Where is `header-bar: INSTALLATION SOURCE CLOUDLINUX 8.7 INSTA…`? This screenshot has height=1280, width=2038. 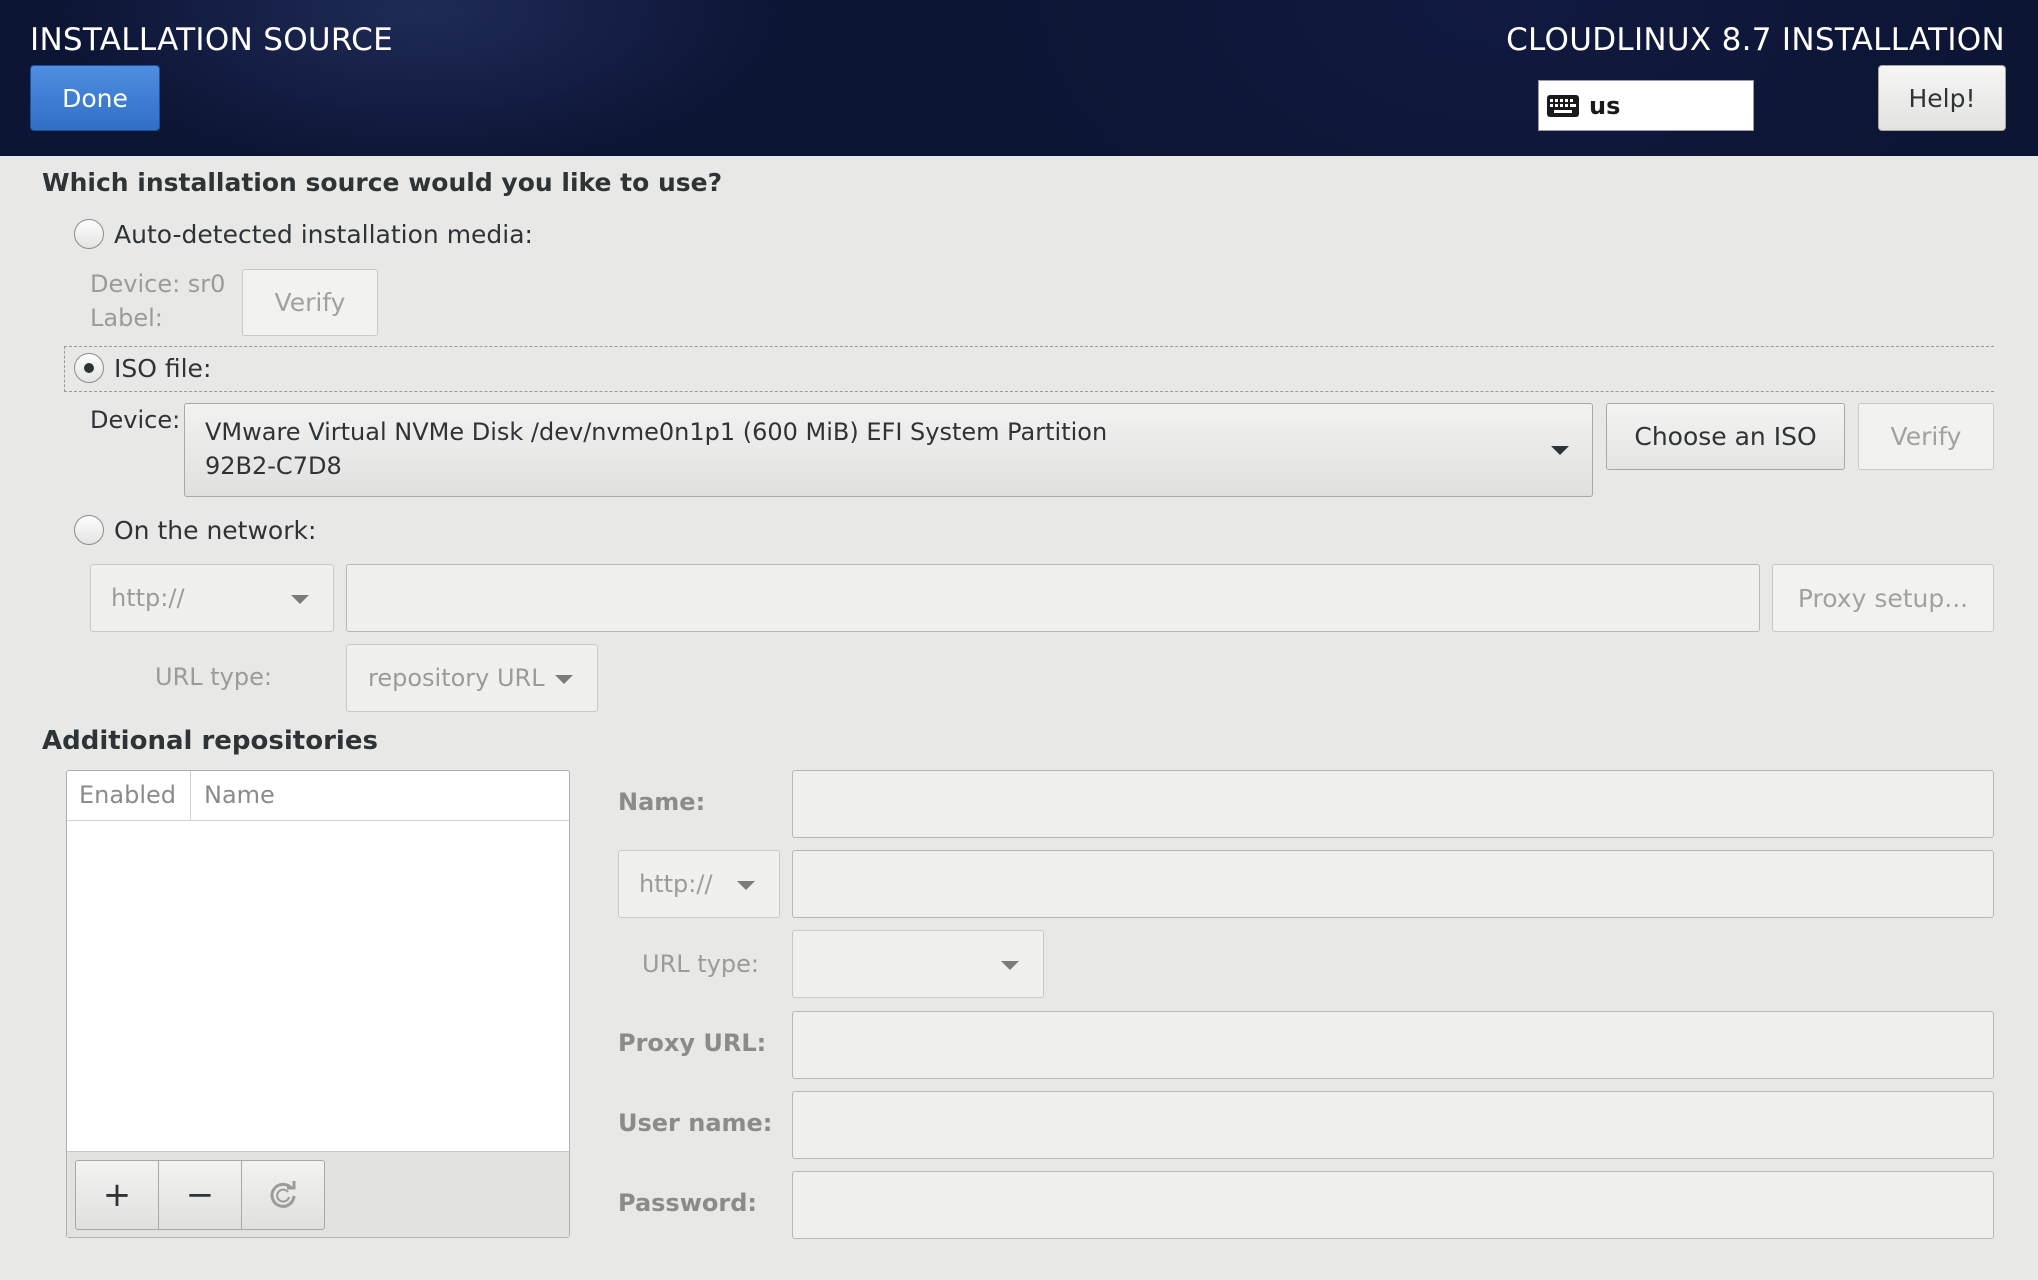 header-bar: INSTALLATION SOURCE CLOUDLINUX 8.7 INSTA… is located at coordinates (1019, 78).